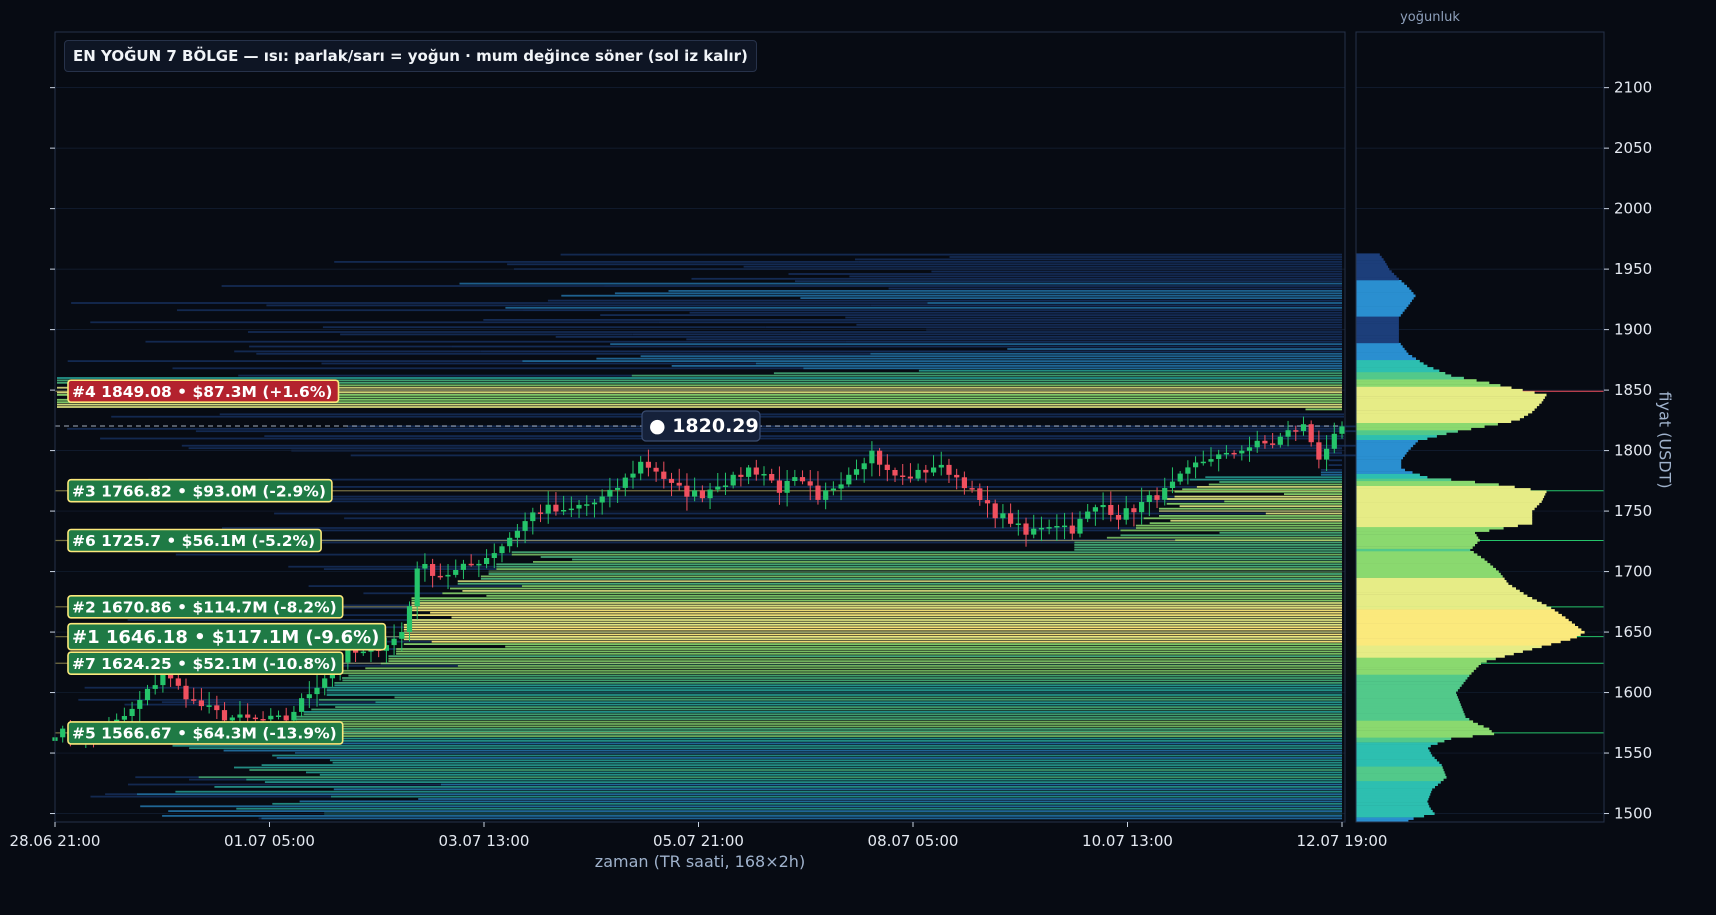 Image resolution: width=1716 pixels, height=915 pixels. Describe the element at coordinates (1633, 572) in the screenshot. I see `y-tick-label: 1700` at that location.